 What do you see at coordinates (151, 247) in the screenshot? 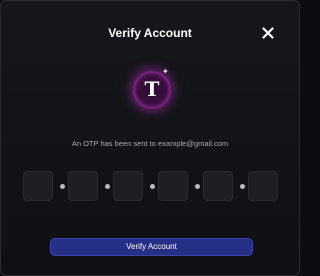
I see `verify-account-button: Verify Account` at bounding box center [151, 247].